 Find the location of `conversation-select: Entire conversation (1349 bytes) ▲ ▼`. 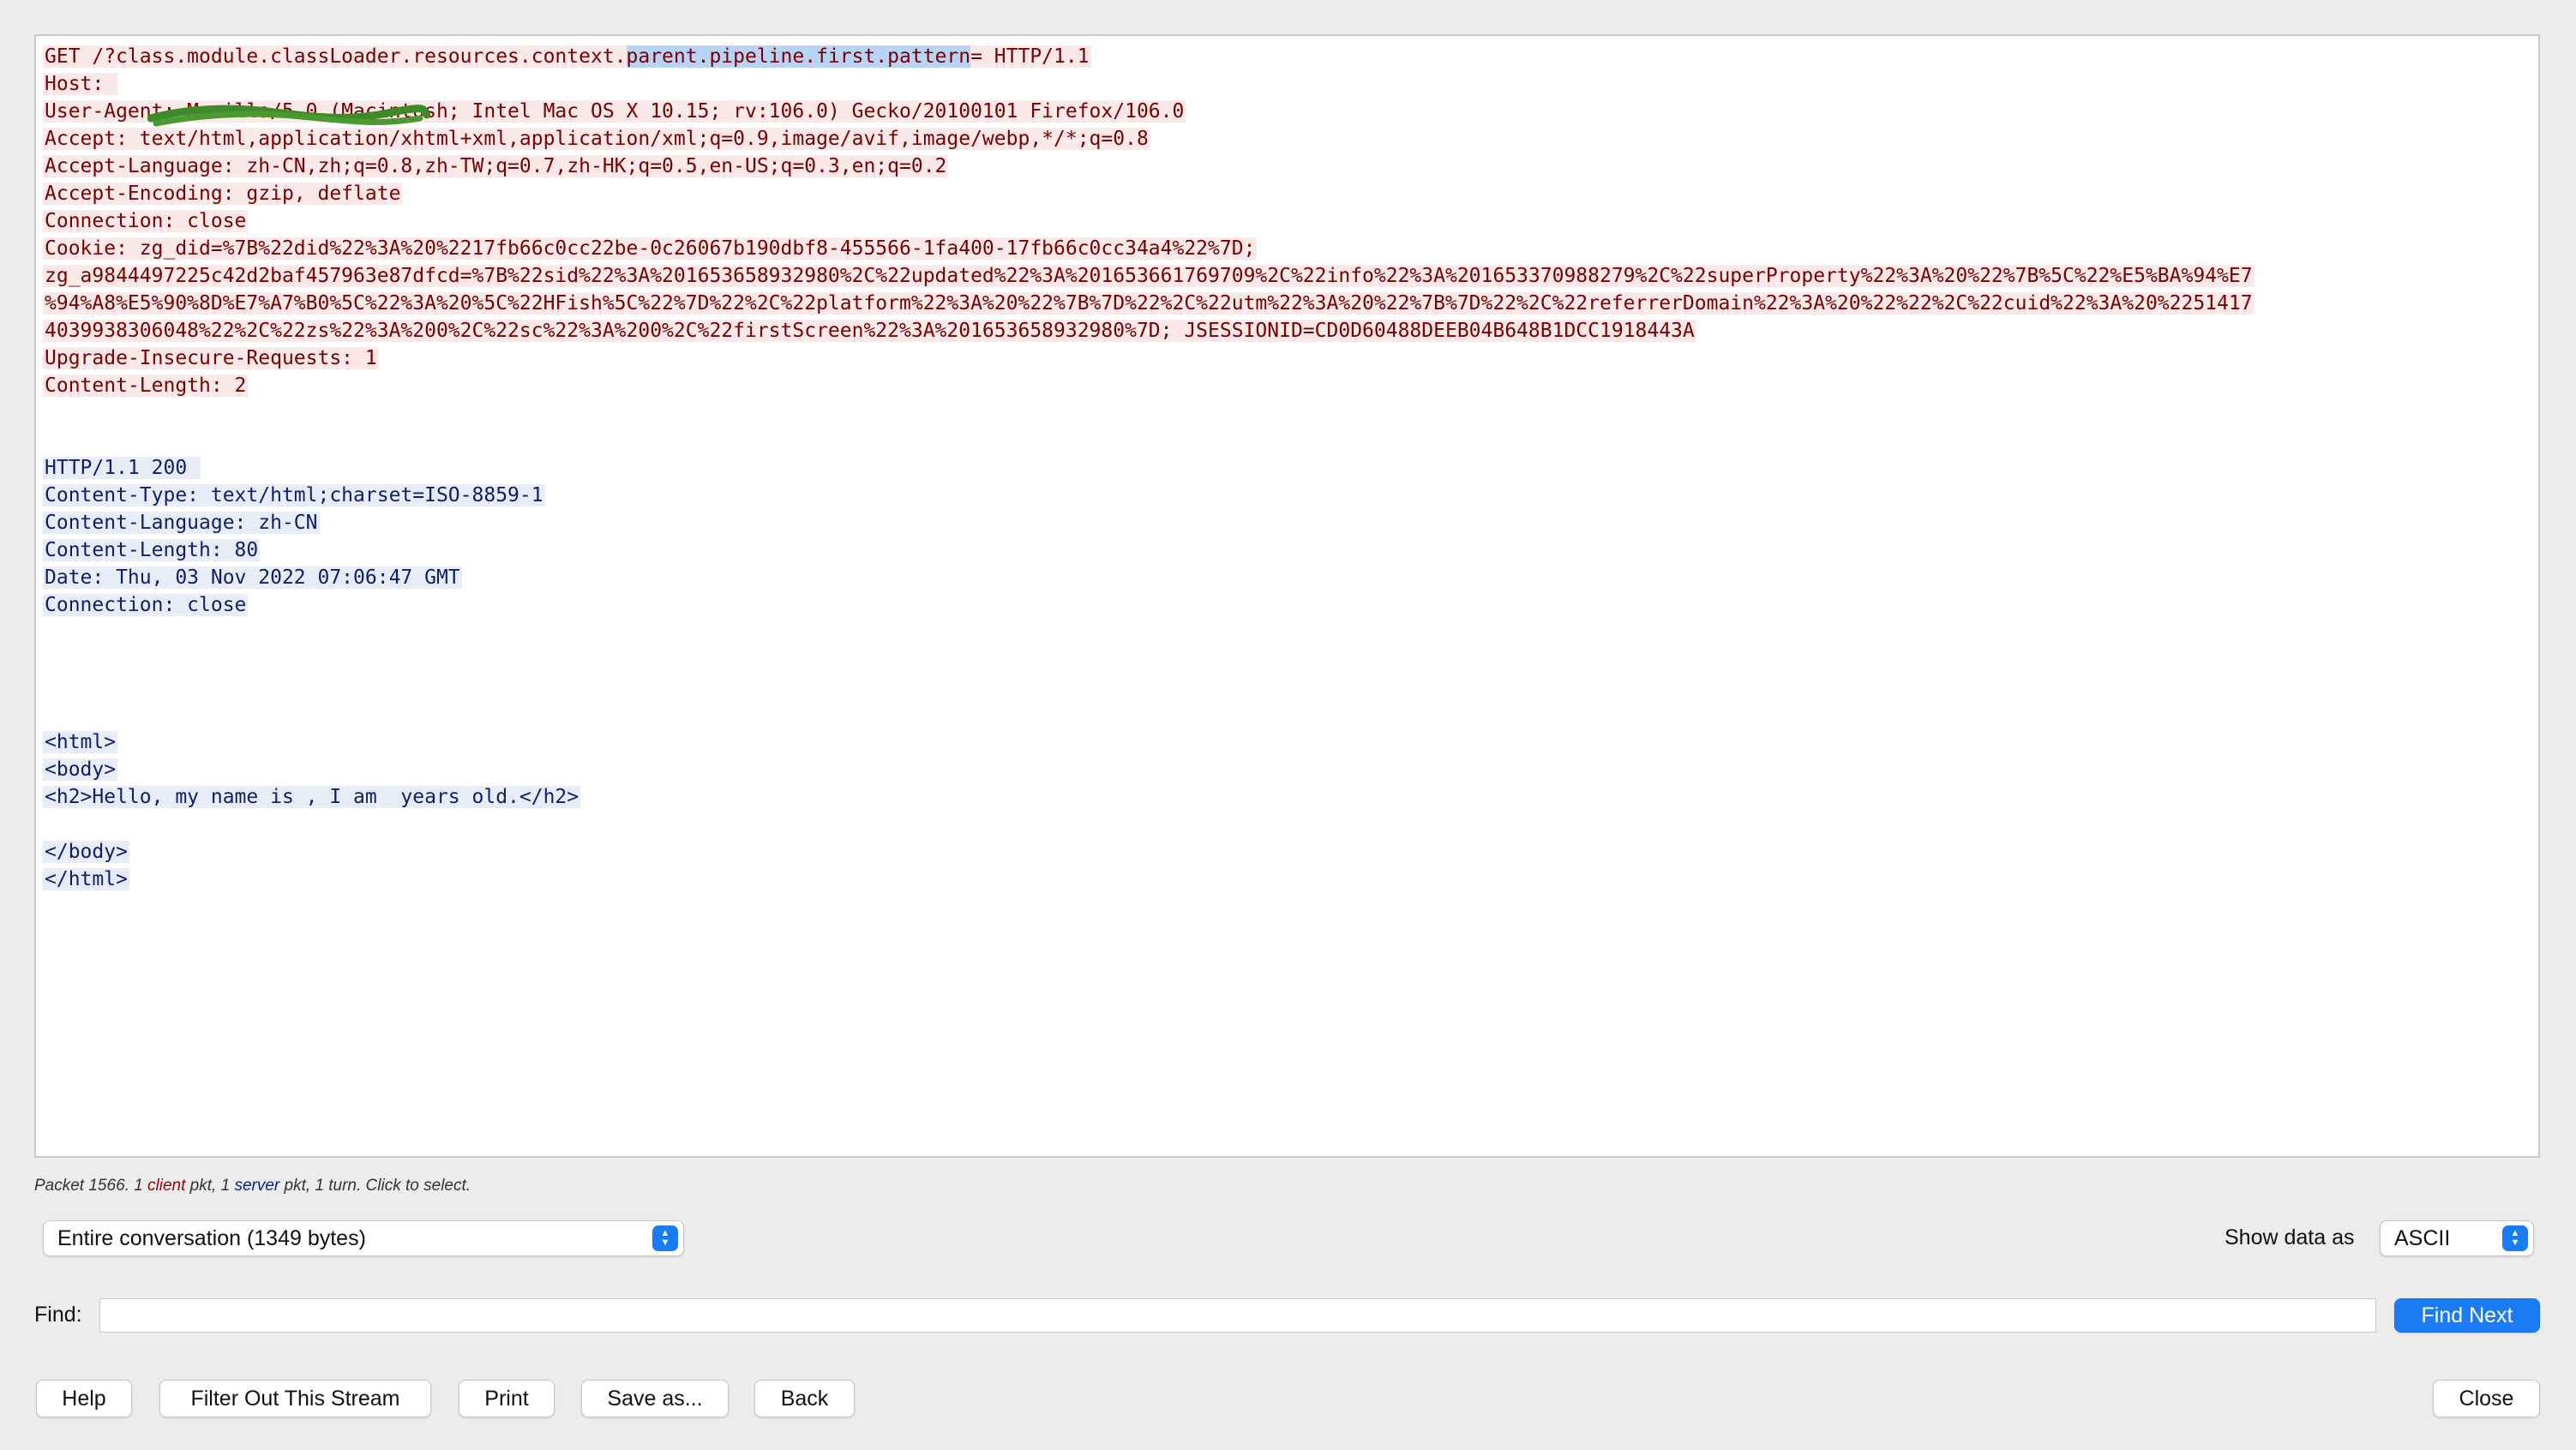

conversation-select: Entire conversation (1349 bytes) ▲ ▼ is located at coordinates (363, 1238).